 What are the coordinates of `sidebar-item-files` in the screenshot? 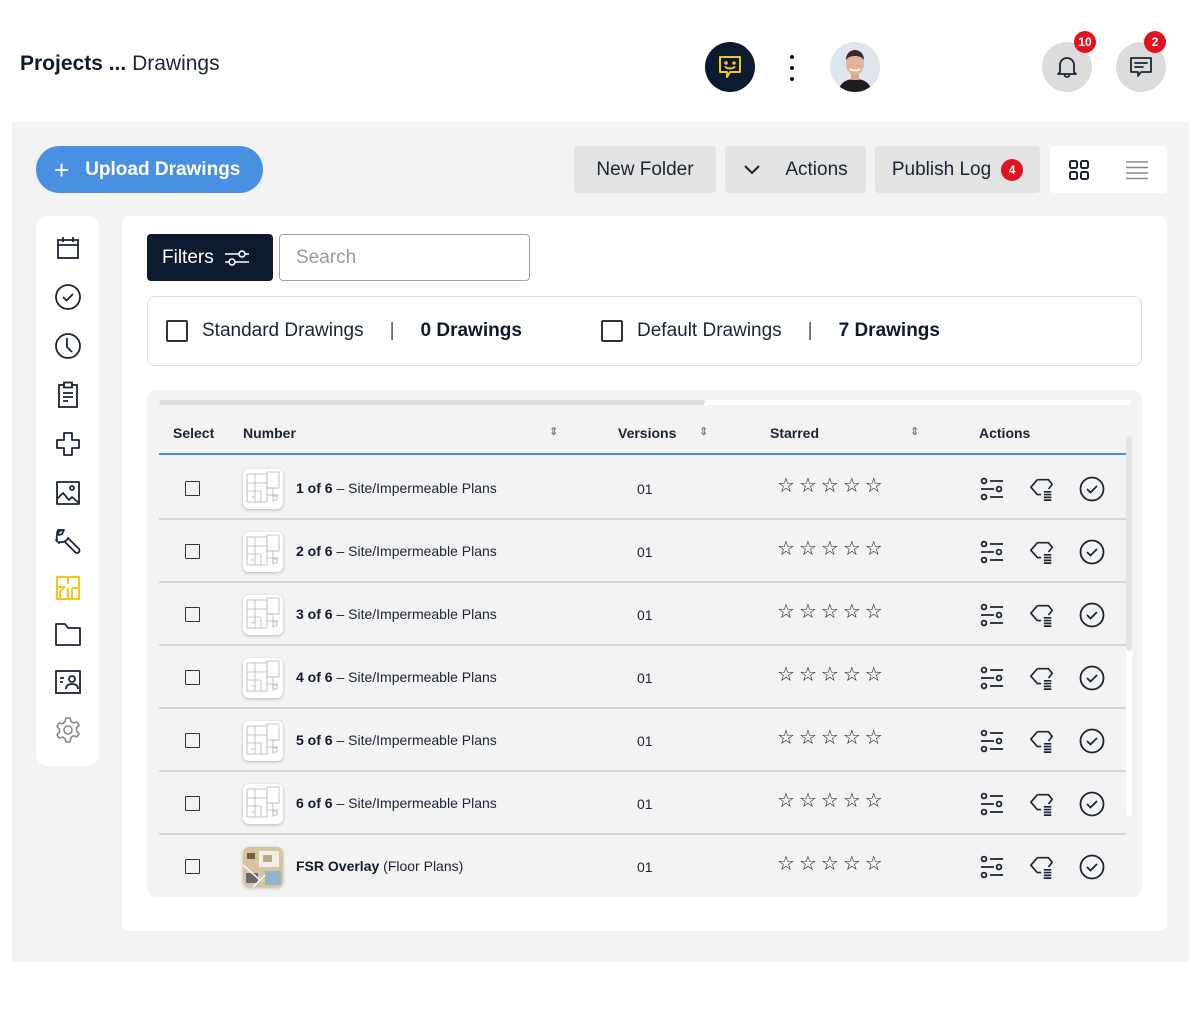 It's located at (68, 634).